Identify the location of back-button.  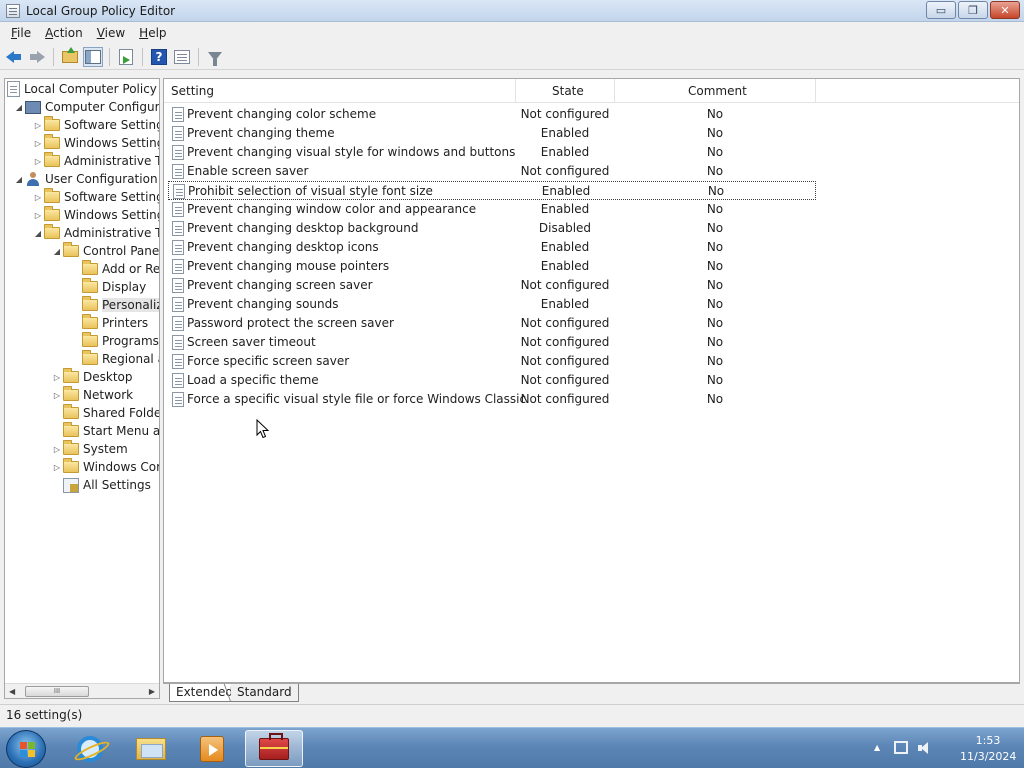
(14, 57).